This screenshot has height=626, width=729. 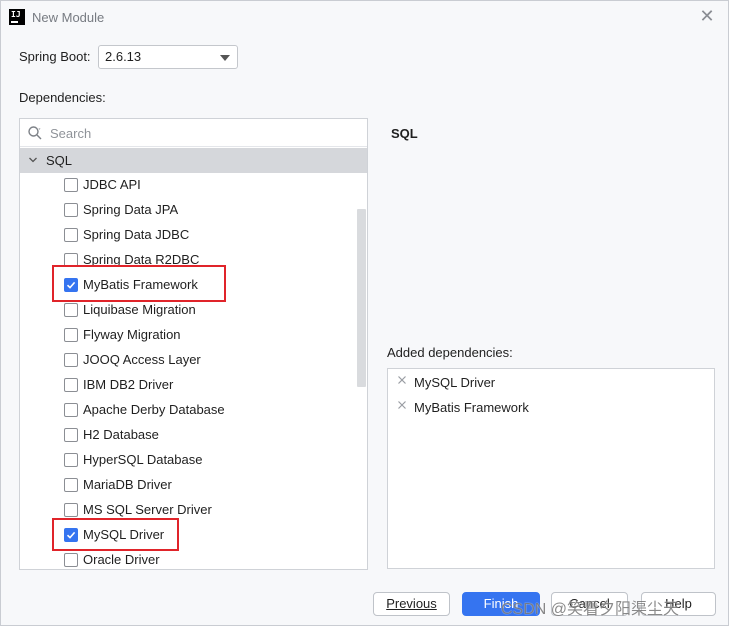 I want to click on previous-label: Previous, so click(x=411, y=603).